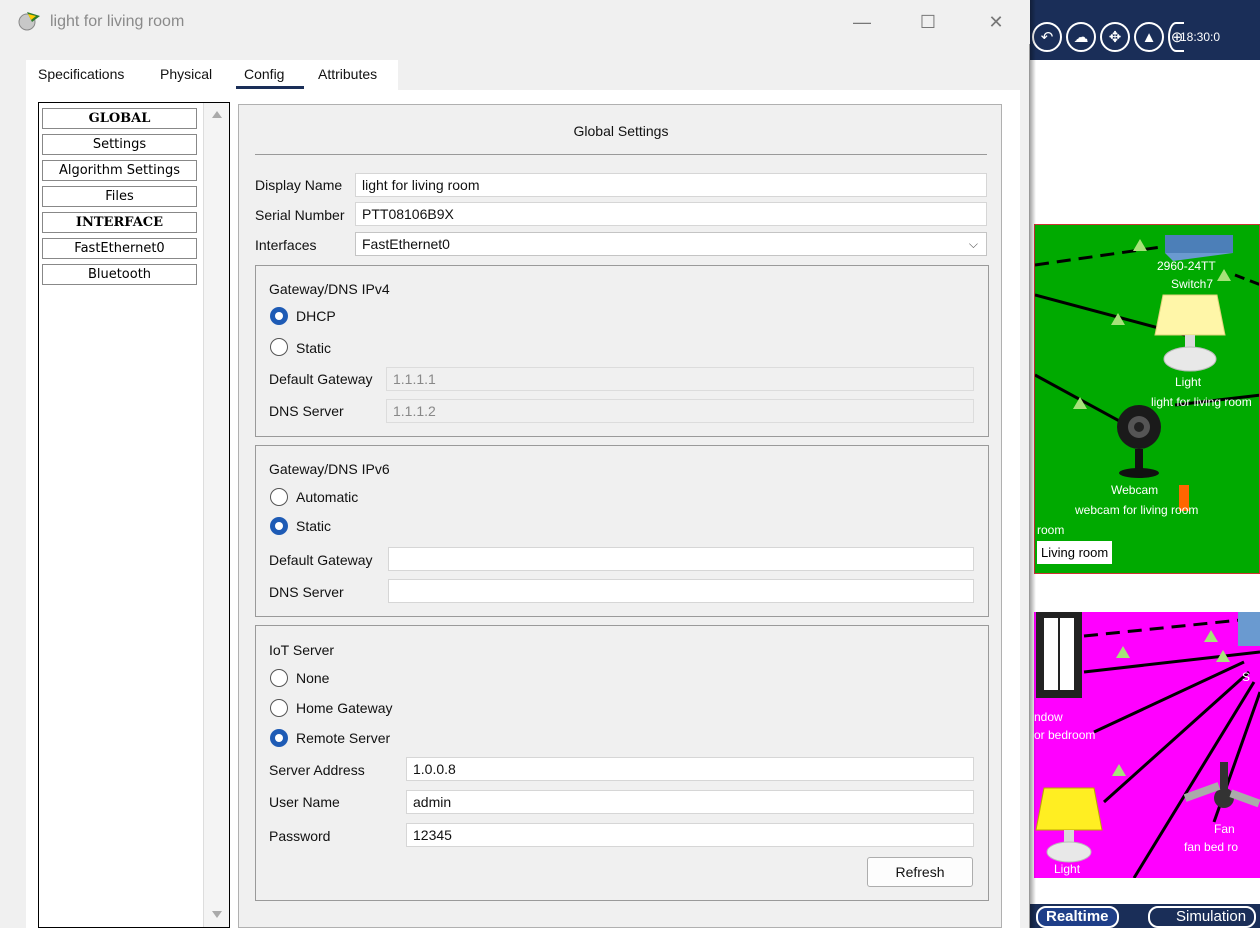  I want to click on maximize-button: ☐, so click(928, 22).